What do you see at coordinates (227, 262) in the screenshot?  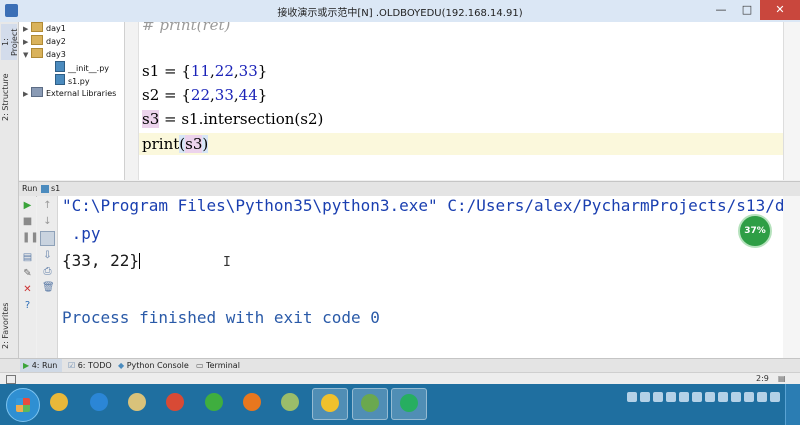 I see `mouse-ibeam-icon: I` at bounding box center [227, 262].